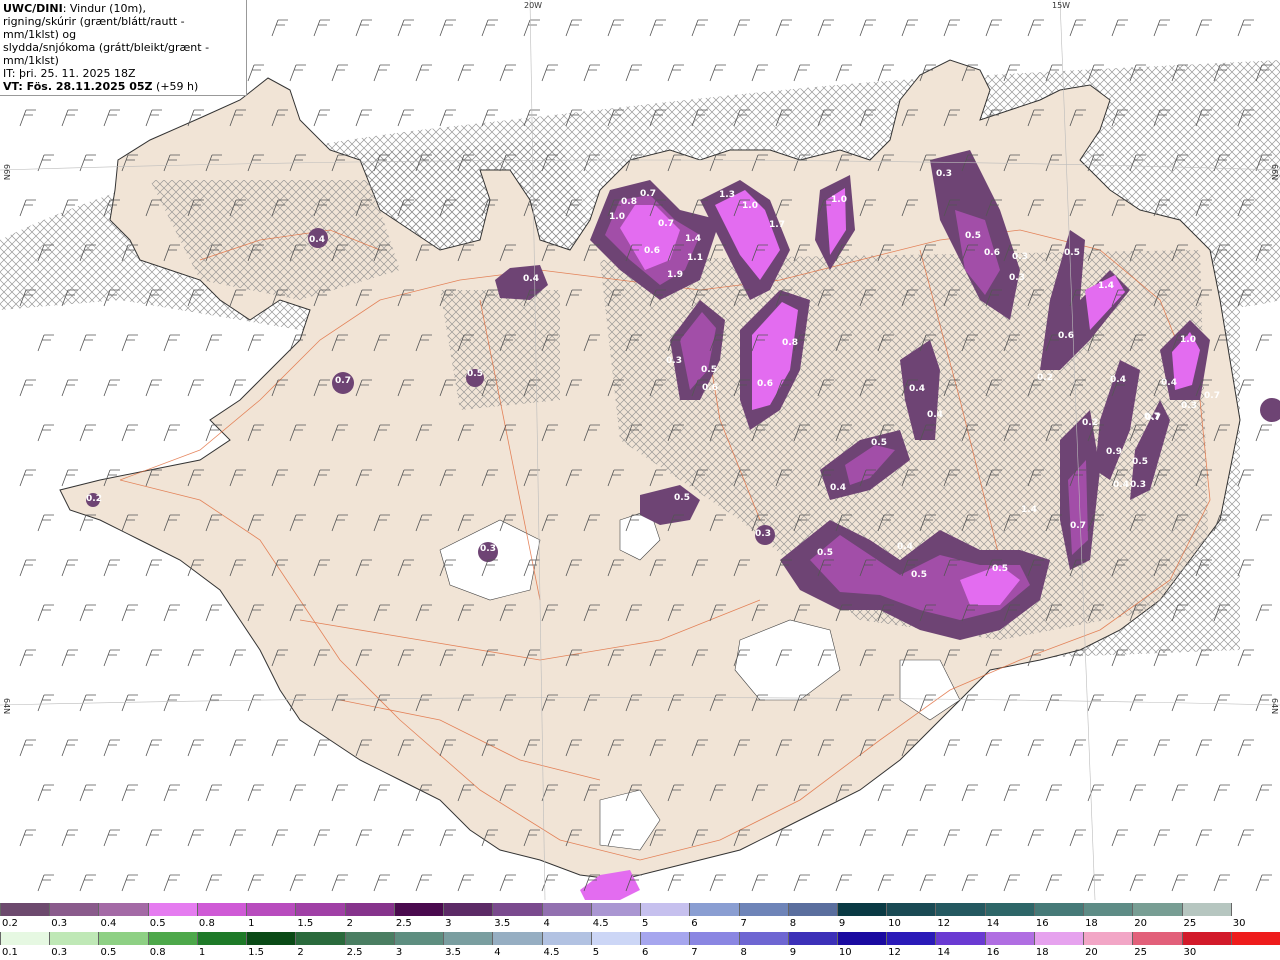 The image size is (1280, 960). Describe the element at coordinates (1274, 172) in the screenshot. I see `lat-label-66n-right: 66N` at that location.